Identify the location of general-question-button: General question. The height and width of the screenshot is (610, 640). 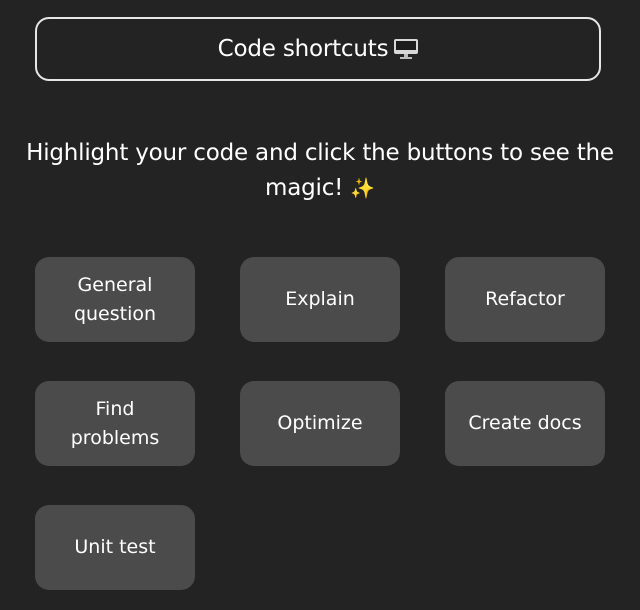
(115, 299).